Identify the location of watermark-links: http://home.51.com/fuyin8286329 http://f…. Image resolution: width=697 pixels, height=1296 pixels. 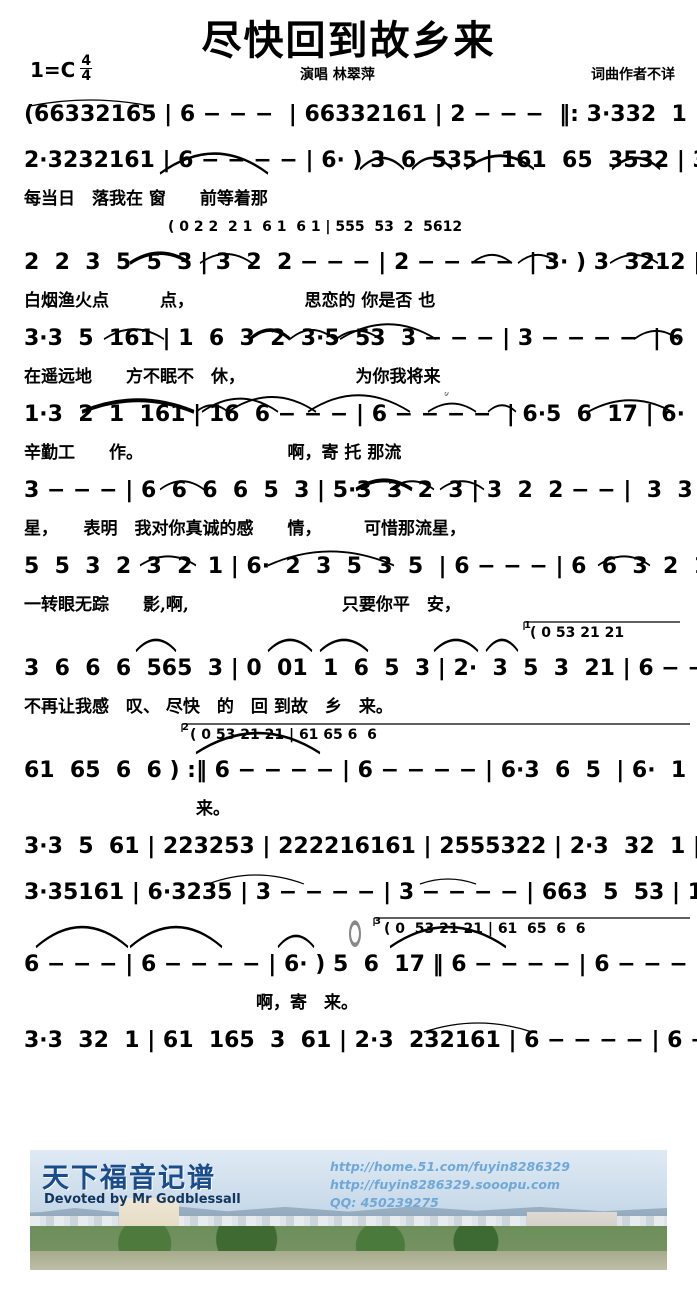
(450, 1185).